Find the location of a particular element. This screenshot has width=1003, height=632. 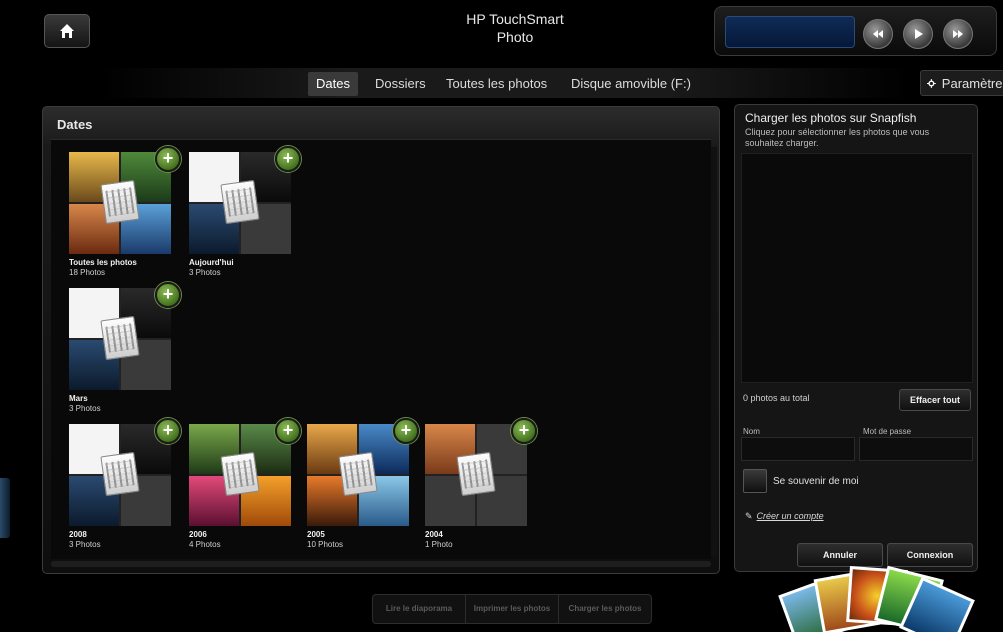

tab-disque-amovible: Disque amovible (F:) is located at coordinates (631, 84).